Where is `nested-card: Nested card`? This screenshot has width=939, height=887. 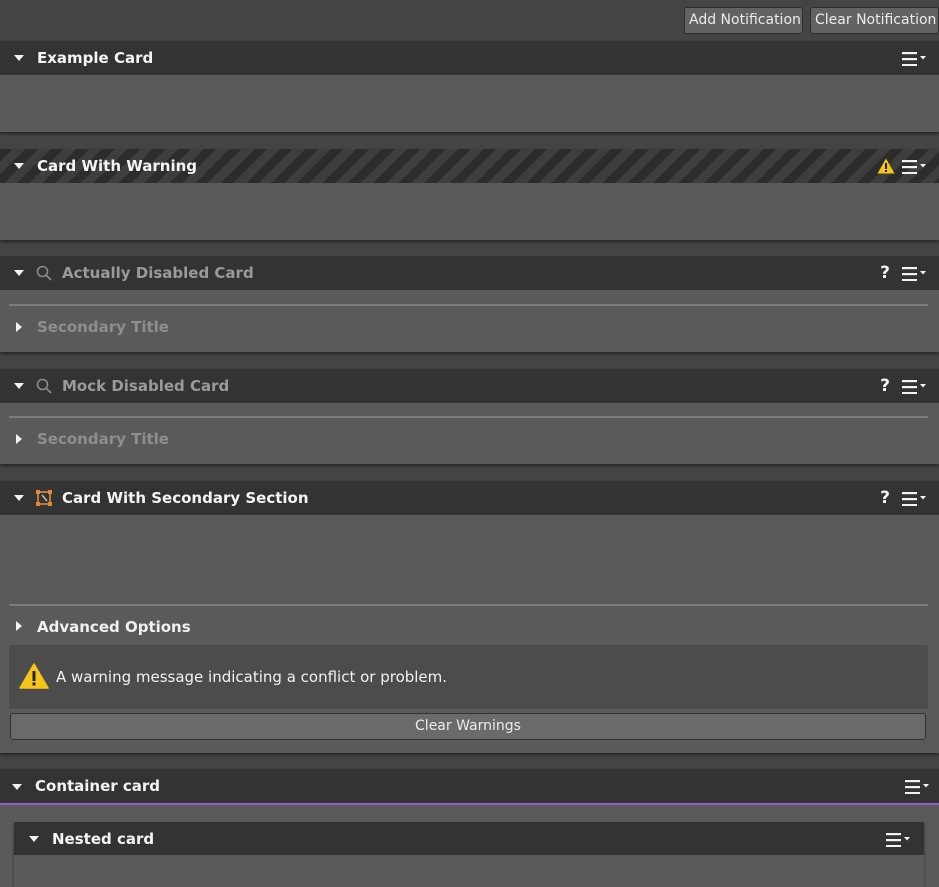 nested-card: Nested card is located at coordinates (469, 854).